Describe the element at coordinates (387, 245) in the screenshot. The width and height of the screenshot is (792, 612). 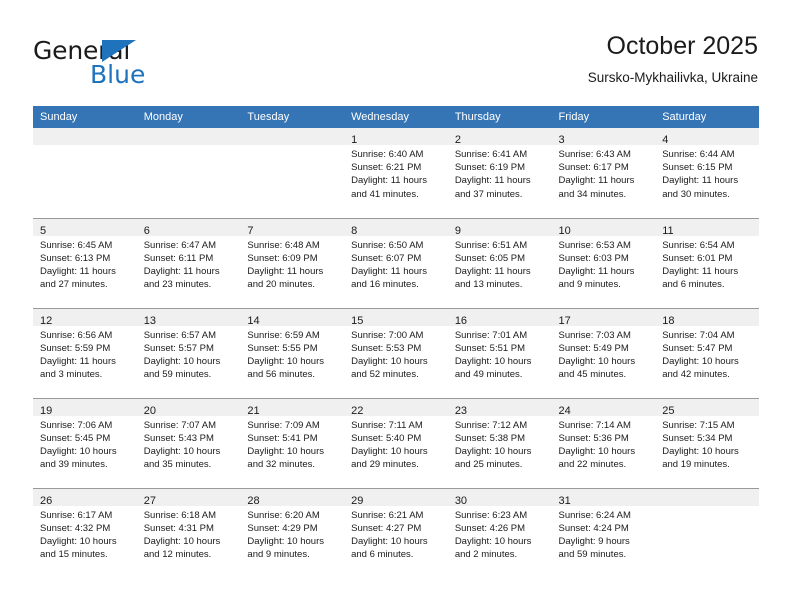
I see `sunrise-text: Sunrise: 6:50 AM` at that location.